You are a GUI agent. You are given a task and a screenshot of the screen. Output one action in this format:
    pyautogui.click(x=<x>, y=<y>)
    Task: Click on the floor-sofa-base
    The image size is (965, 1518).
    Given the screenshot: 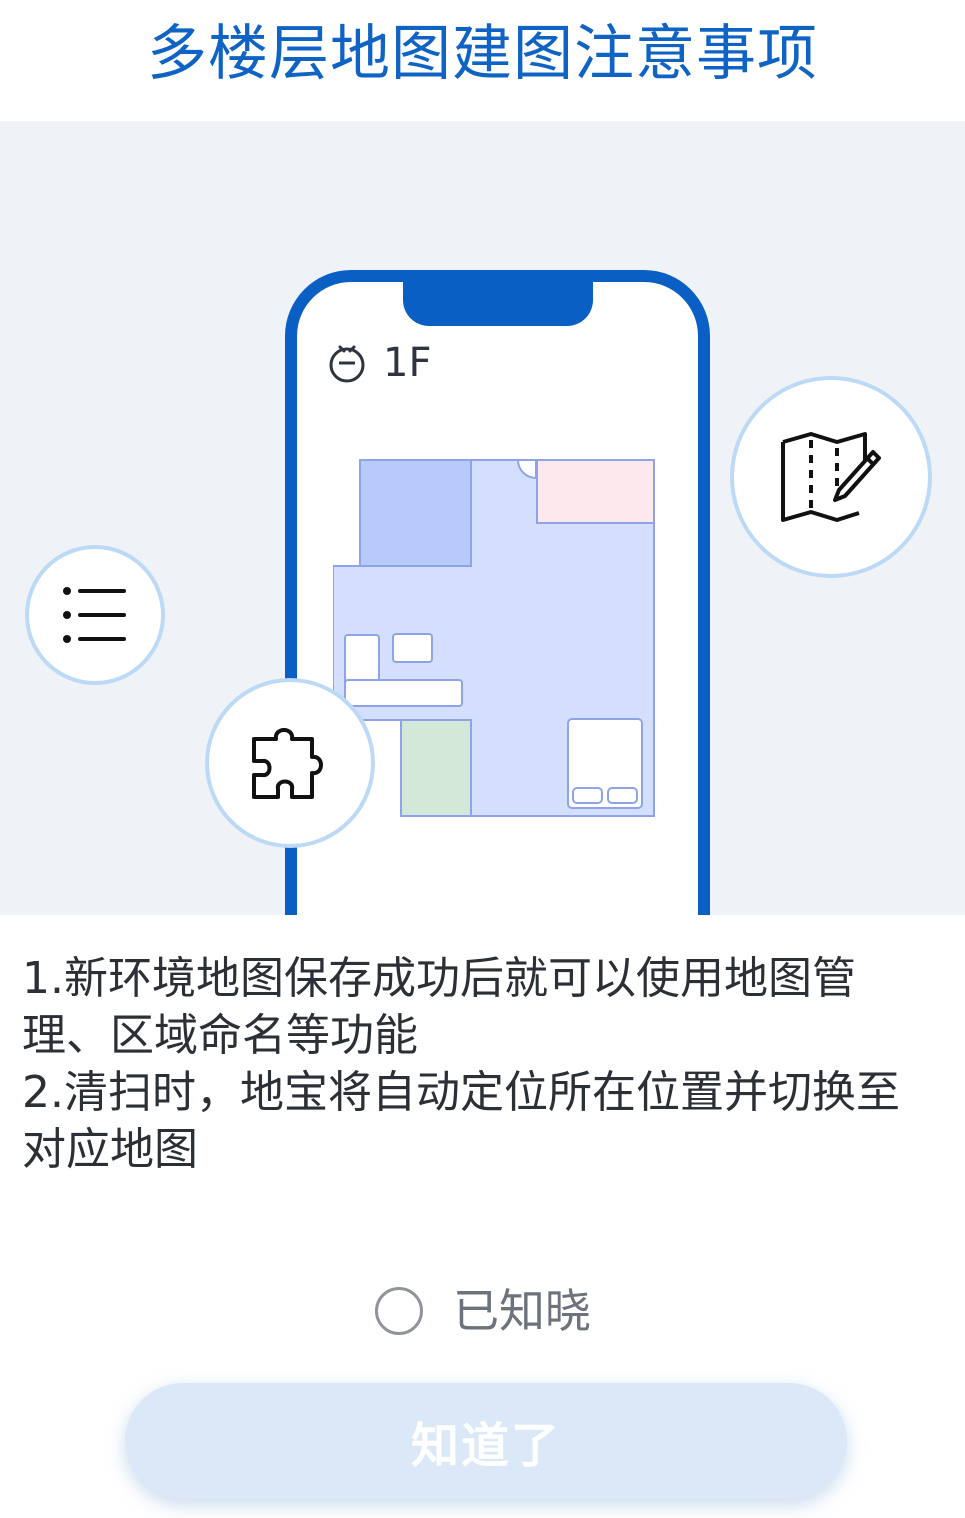 What is the action you would take?
    pyautogui.click(x=403, y=693)
    